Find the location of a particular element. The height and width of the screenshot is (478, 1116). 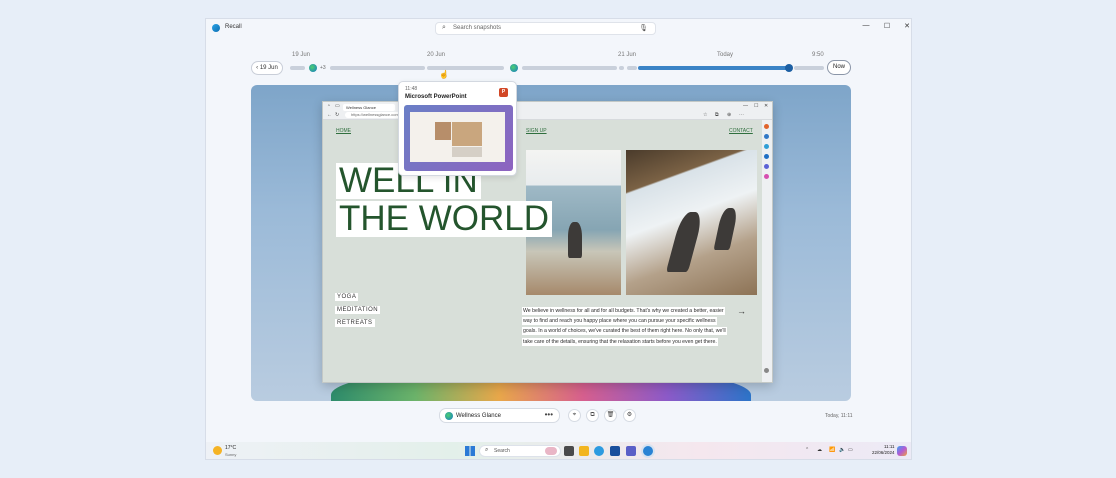

back-icon: ← is located at coordinates (329, 115).